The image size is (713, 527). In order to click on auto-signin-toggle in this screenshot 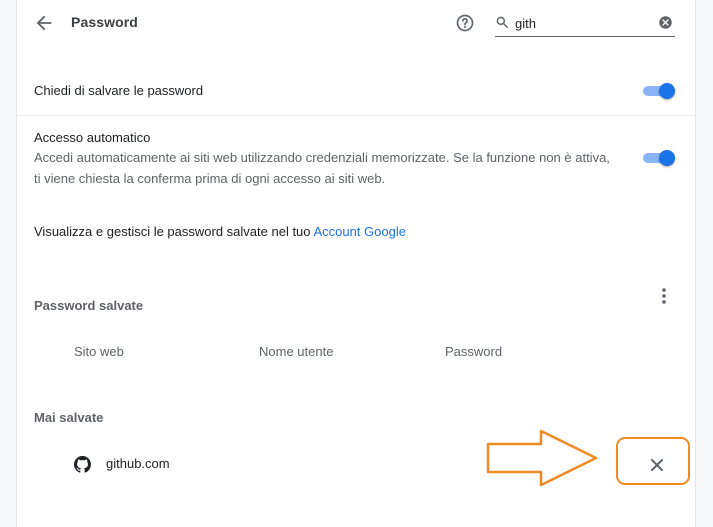, I will do `click(659, 158)`.